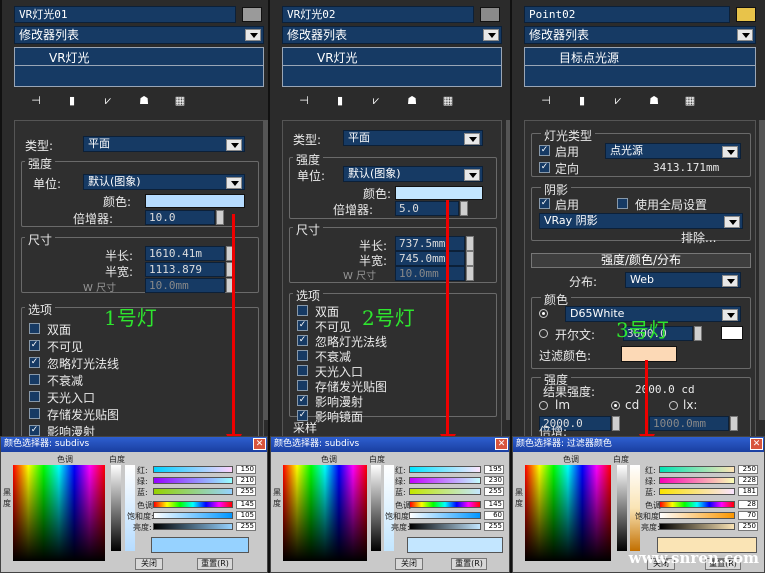  What do you see at coordinates (494, 469) in the screenshot?
I see `red-value: 195` at bounding box center [494, 469].